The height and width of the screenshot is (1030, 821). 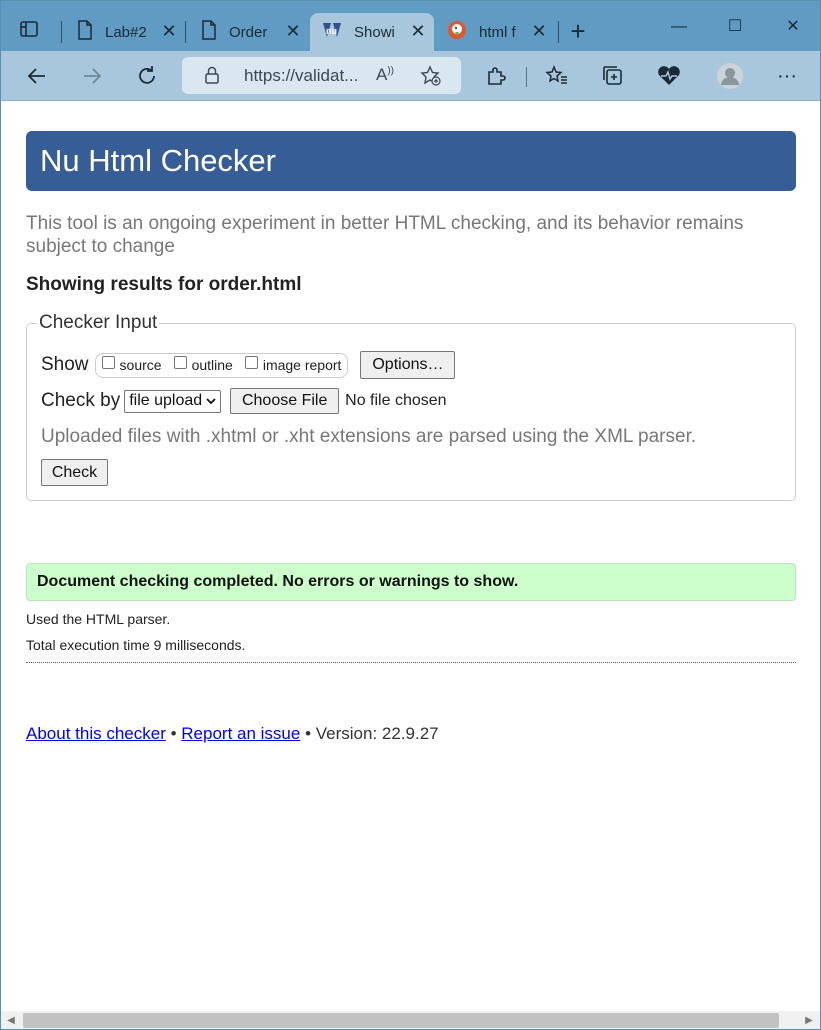 I want to click on version-text: • Version: 22.9.27, so click(x=369, y=733).